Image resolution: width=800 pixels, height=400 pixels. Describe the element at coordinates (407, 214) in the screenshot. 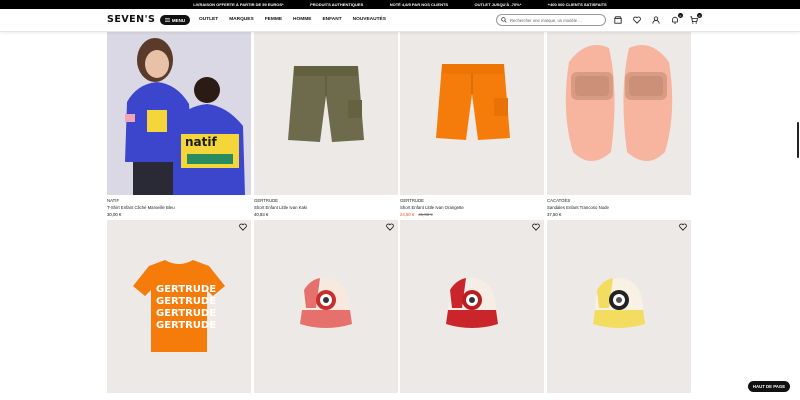

I see `sale-price: 24,50 €` at that location.